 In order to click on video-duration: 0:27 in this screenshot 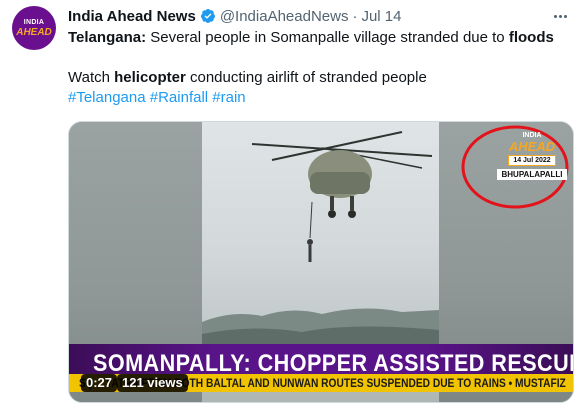, I will do `click(99, 383)`.